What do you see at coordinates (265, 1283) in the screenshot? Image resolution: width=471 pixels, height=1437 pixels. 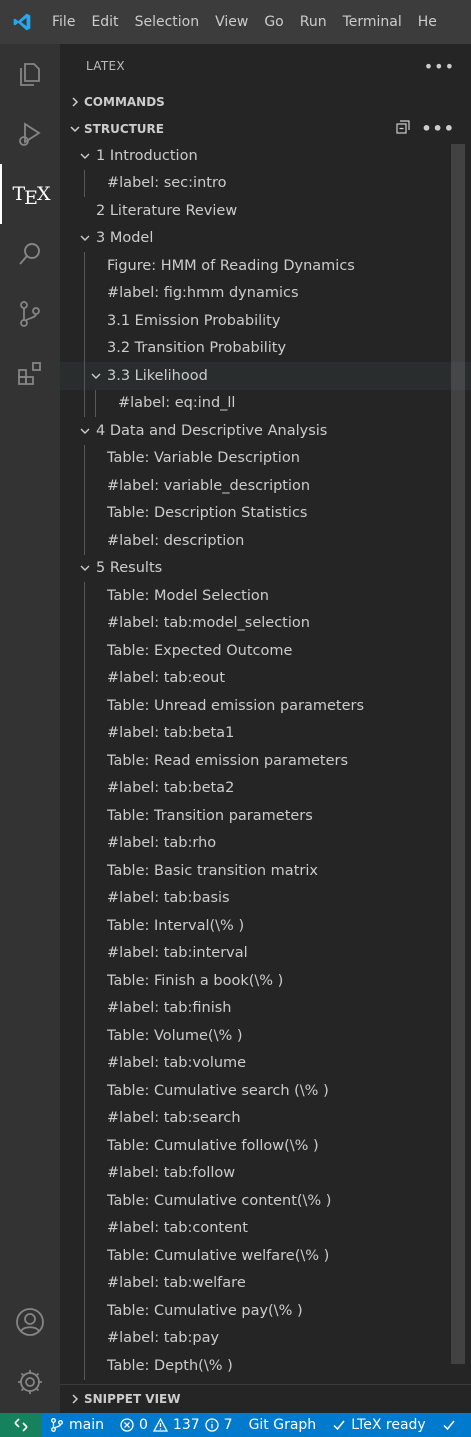 I see `tree-item: #label: tab:welfare` at bounding box center [265, 1283].